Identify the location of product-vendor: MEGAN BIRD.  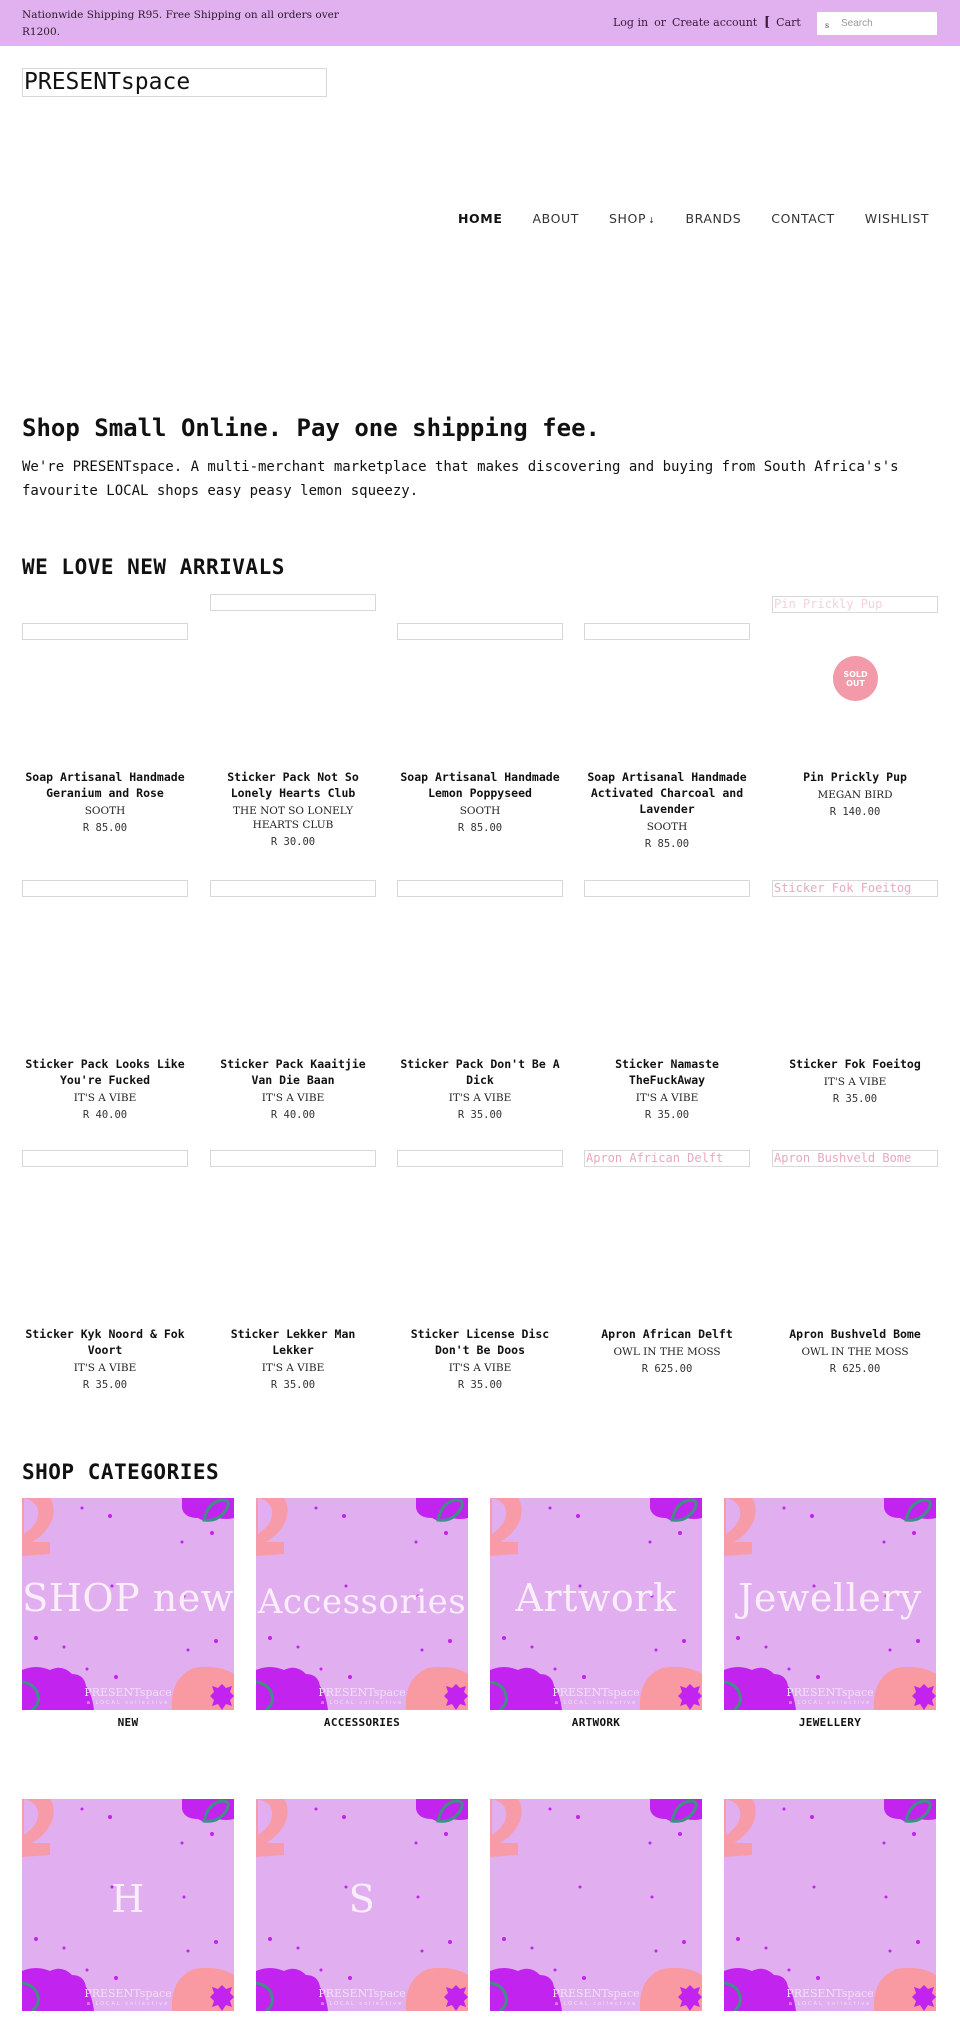
(855, 795).